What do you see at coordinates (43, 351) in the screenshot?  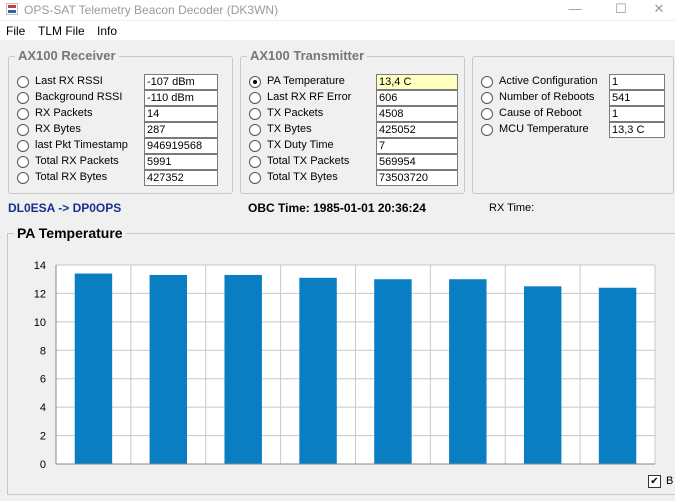 I see `y-tick-label: 8` at bounding box center [43, 351].